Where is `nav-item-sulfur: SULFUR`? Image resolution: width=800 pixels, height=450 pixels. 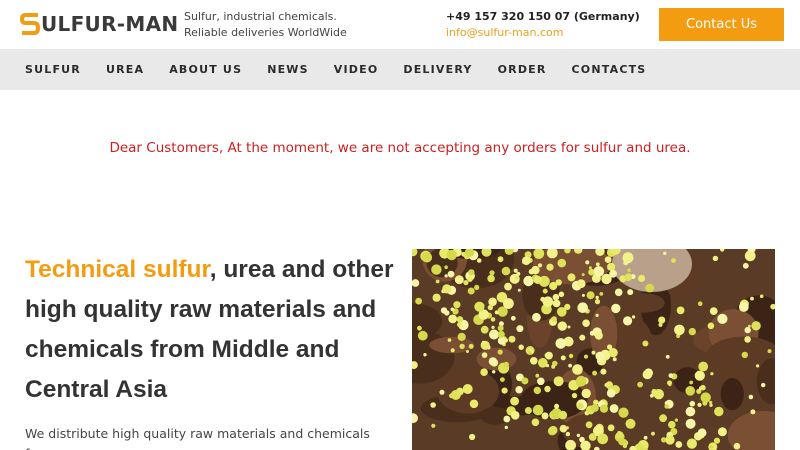
nav-item-sulfur: SULFUR is located at coordinates (53, 69).